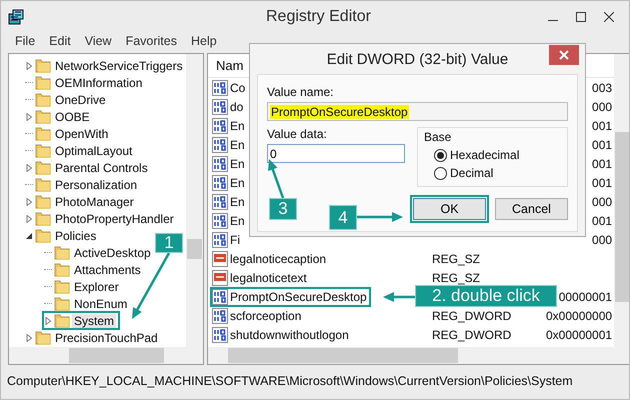  I want to click on radio-label: Decimal, so click(472, 173).